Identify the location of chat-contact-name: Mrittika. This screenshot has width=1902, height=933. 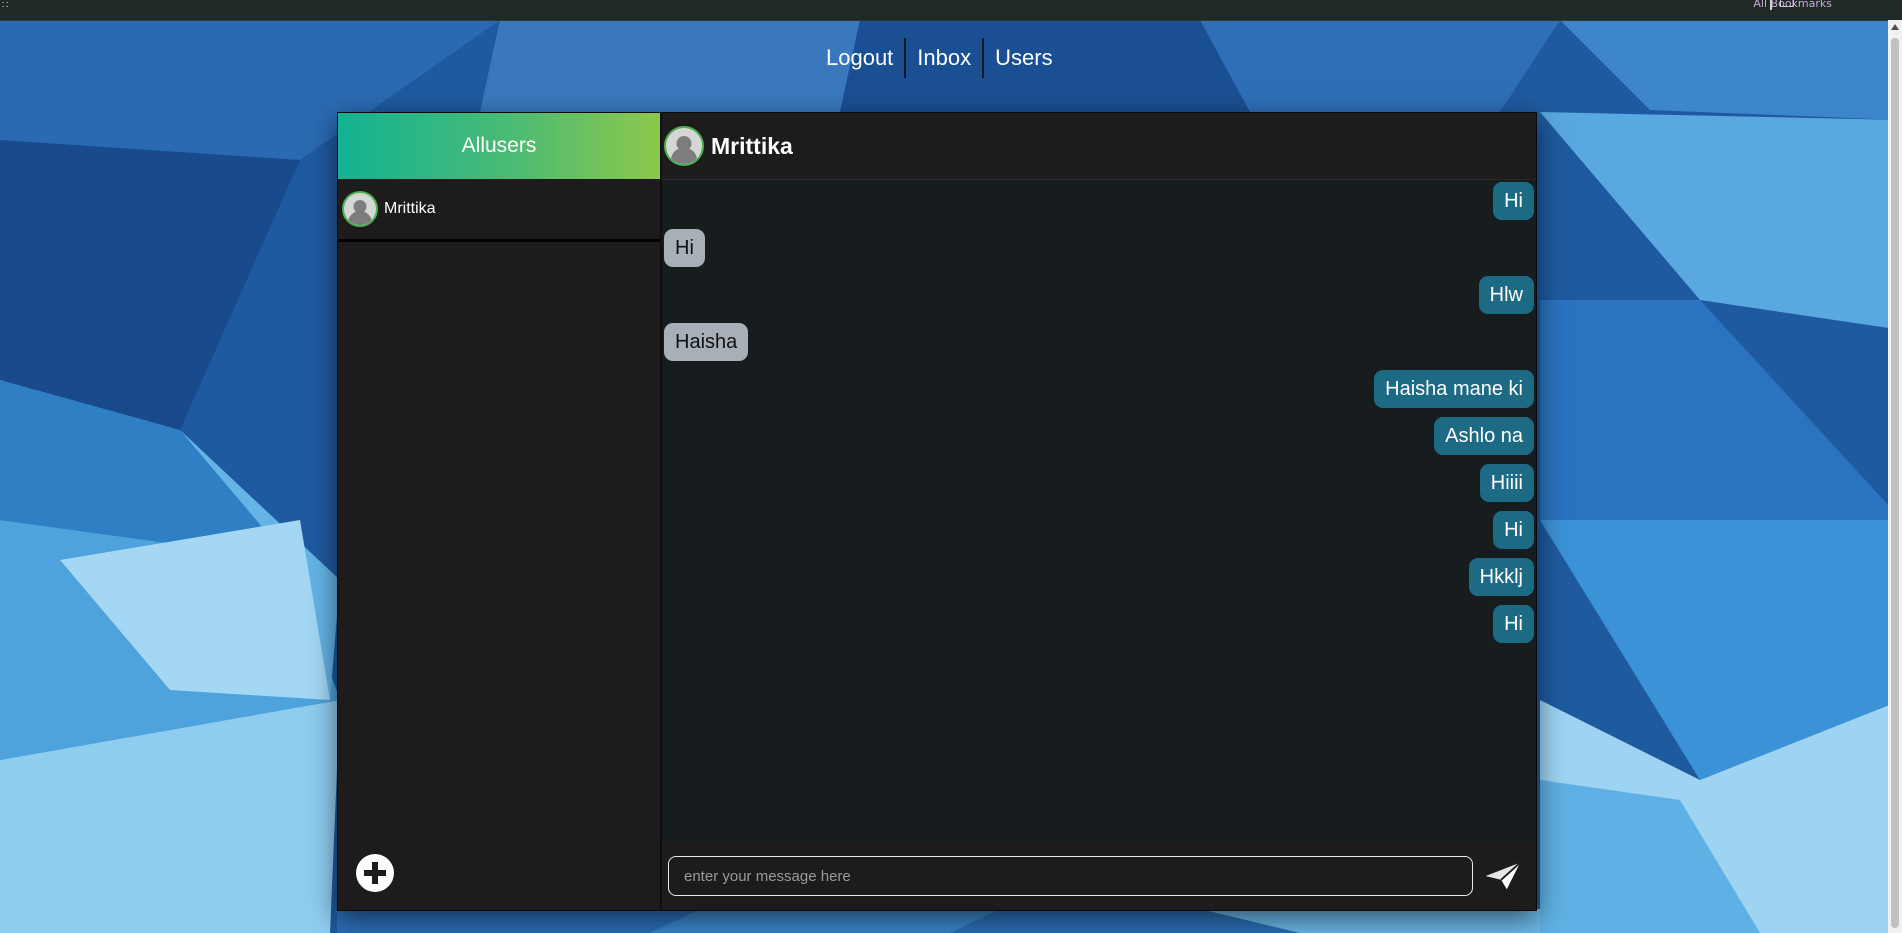
(752, 145).